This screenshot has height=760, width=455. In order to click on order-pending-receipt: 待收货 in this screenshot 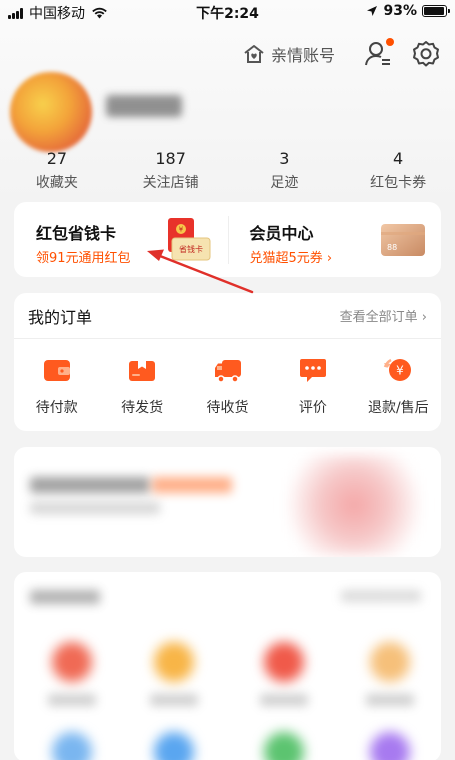, I will do `click(227, 386)`.